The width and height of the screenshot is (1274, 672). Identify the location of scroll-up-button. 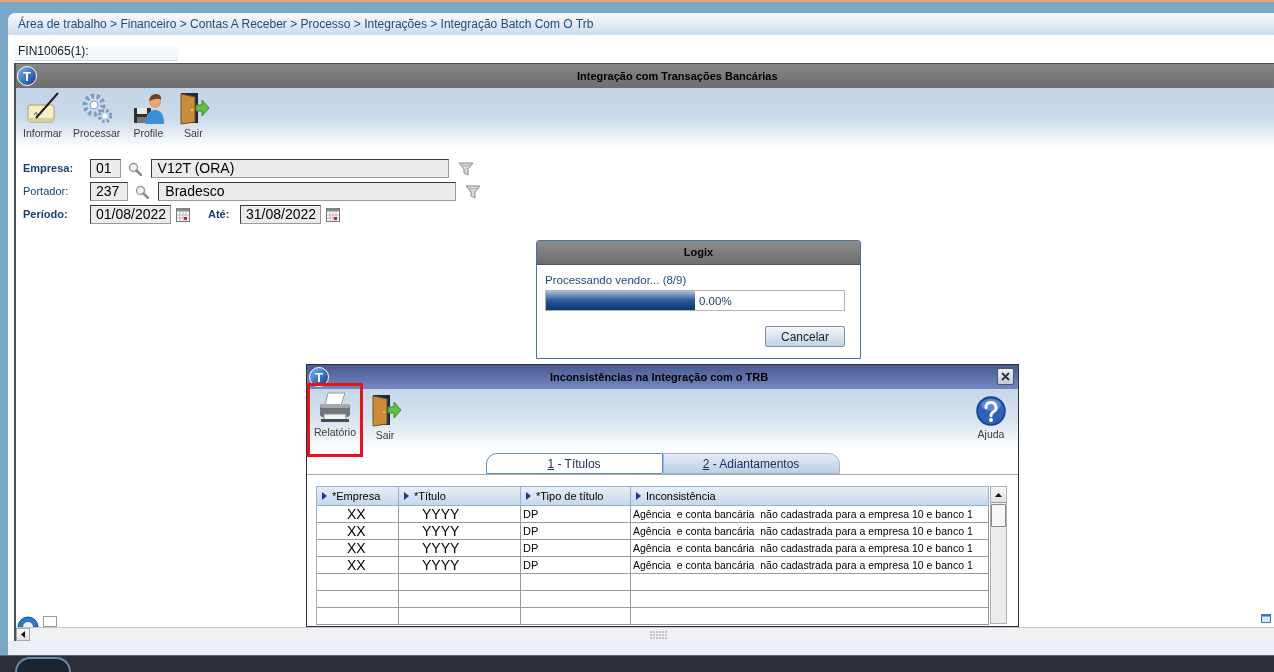
(998, 495).